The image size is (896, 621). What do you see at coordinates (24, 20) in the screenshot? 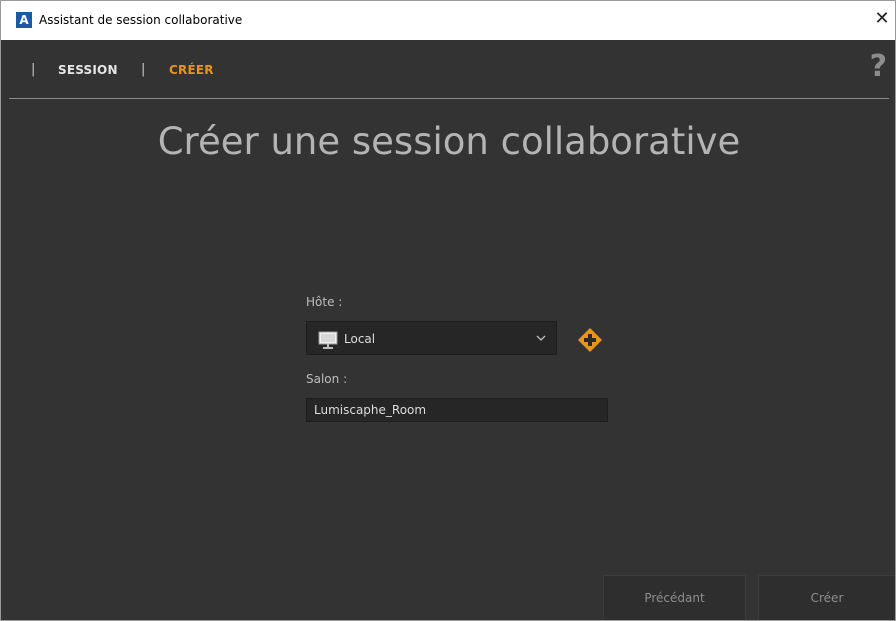
I see `app-logo-icon: A` at bounding box center [24, 20].